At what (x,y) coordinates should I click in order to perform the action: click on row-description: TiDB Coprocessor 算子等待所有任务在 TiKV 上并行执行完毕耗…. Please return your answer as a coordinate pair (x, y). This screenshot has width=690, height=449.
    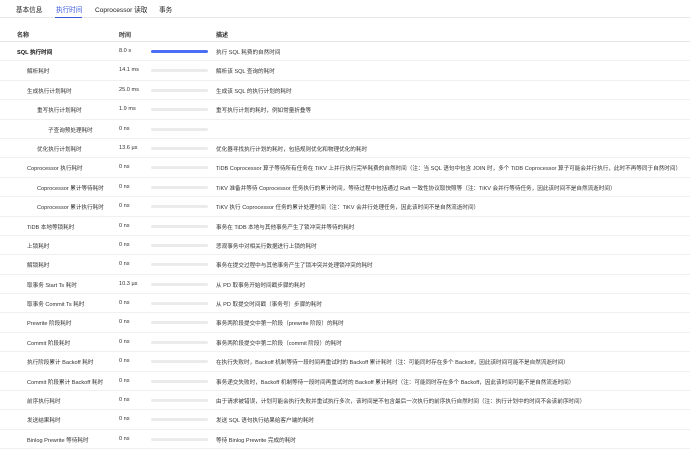
    Looking at the image, I should click on (449, 169).